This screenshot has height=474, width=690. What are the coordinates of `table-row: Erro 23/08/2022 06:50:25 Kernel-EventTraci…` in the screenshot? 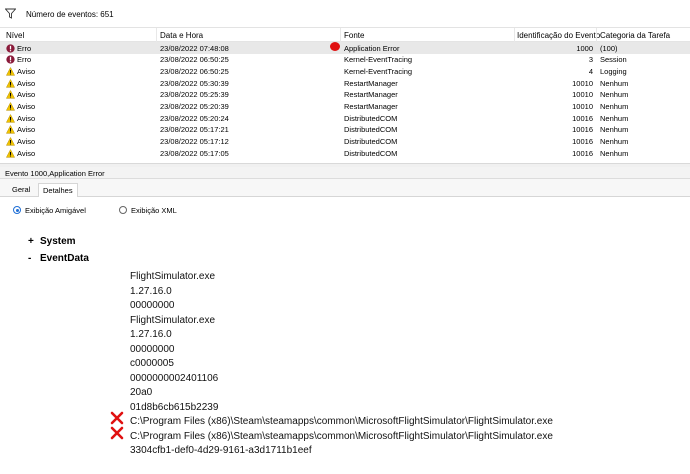 It's located at (345, 60).